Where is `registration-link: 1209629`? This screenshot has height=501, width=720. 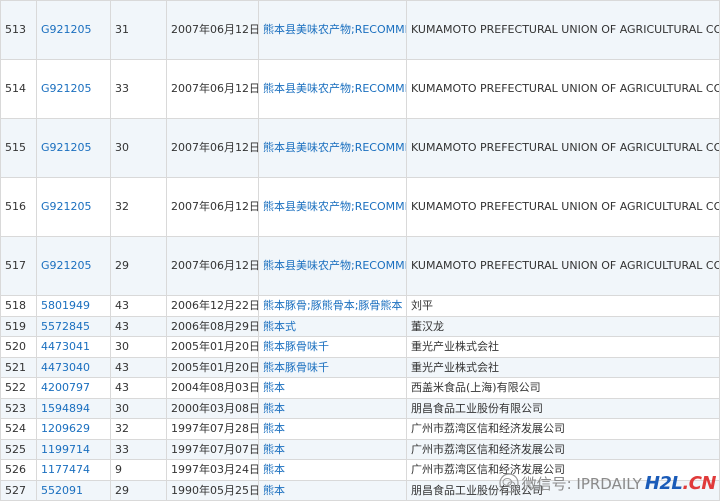
registration-link: 1209629 is located at coordinates (73, 429).